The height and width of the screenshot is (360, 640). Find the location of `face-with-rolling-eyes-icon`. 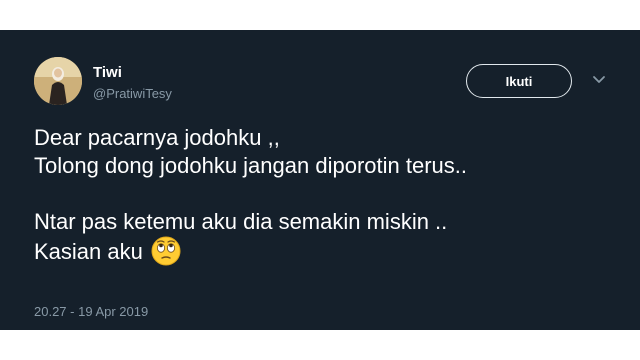

face-with-rolling-eyes-icon is located at coordinates (166, 254).